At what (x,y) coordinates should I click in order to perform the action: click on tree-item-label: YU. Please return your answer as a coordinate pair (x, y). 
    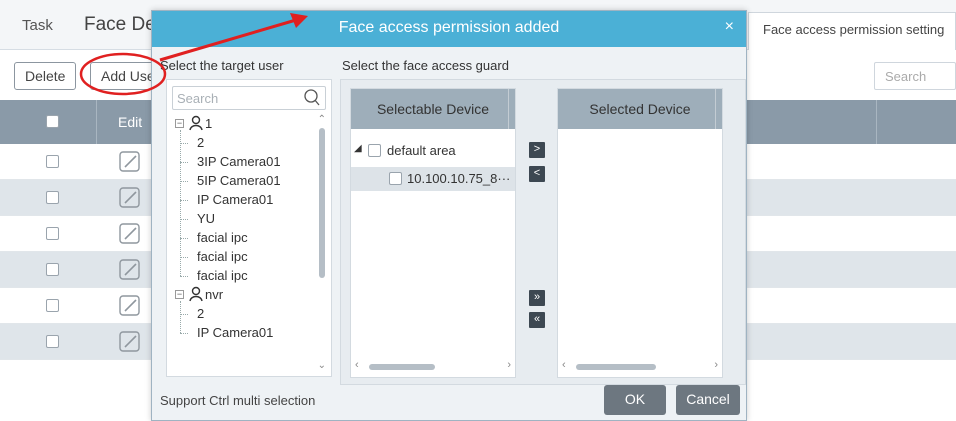
    Looking at the image, I should click on (206, 218).